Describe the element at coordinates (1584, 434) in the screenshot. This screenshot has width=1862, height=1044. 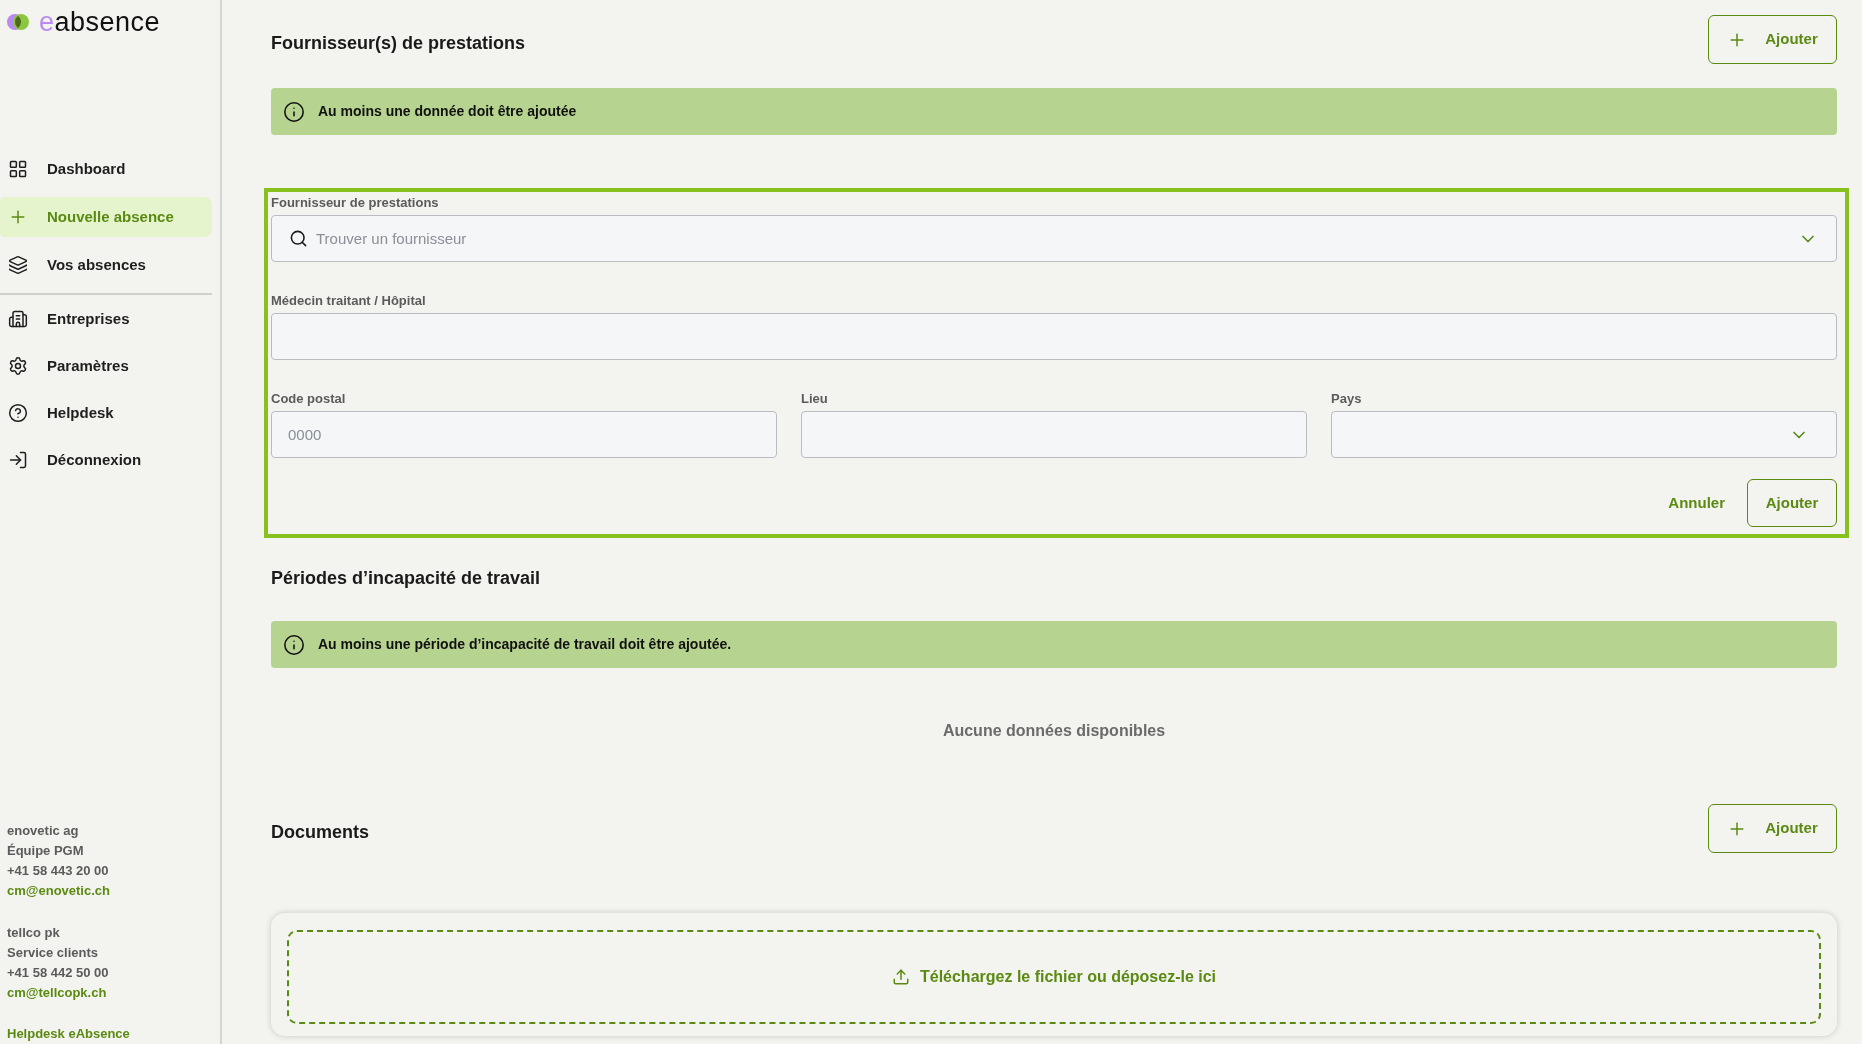
I see `select-field` at that location.